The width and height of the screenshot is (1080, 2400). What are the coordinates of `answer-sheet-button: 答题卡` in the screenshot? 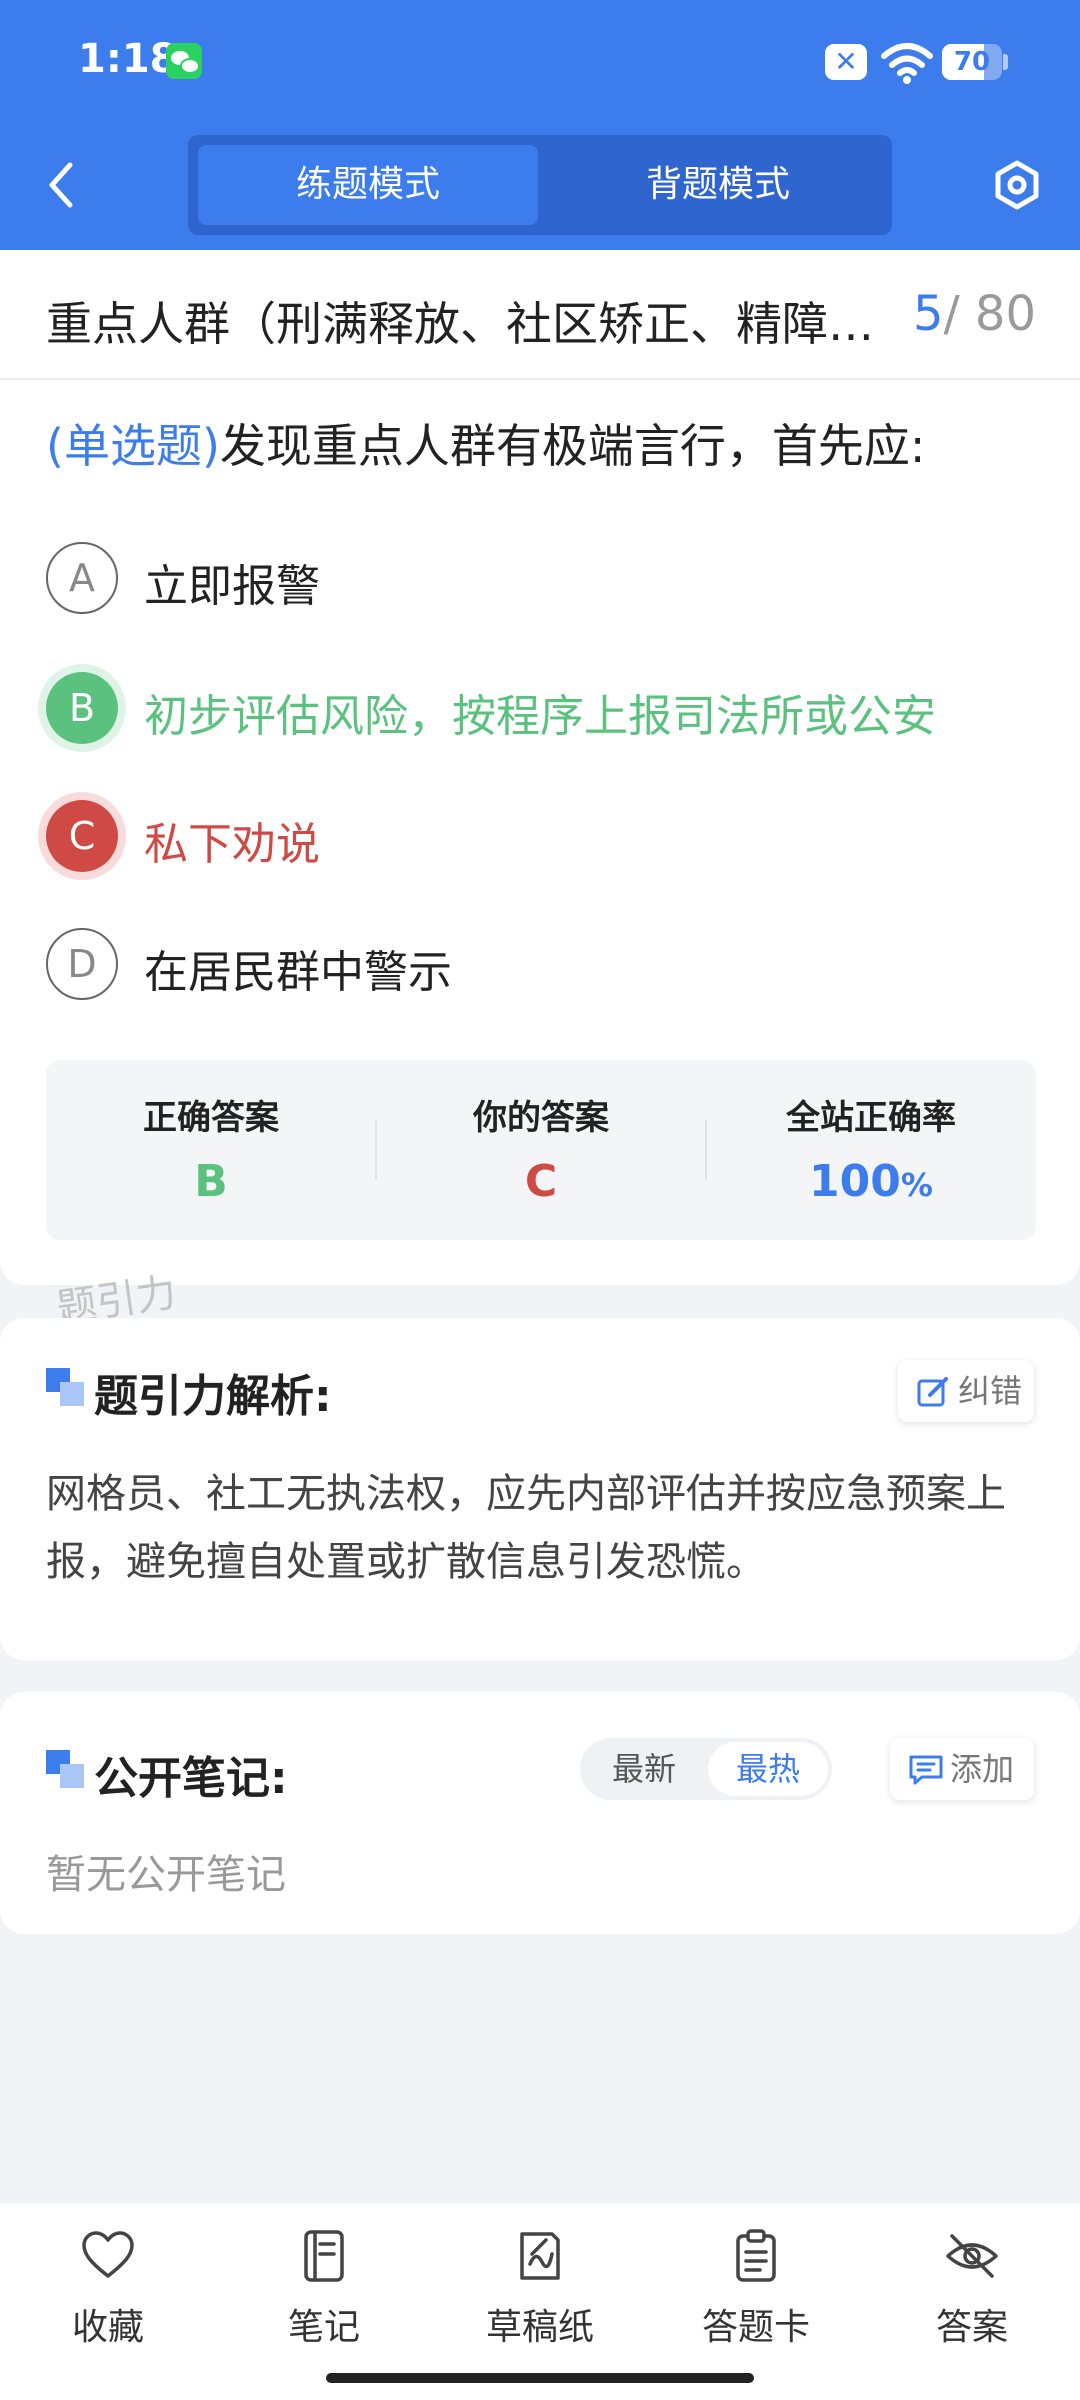 It's located at (756, 2298).